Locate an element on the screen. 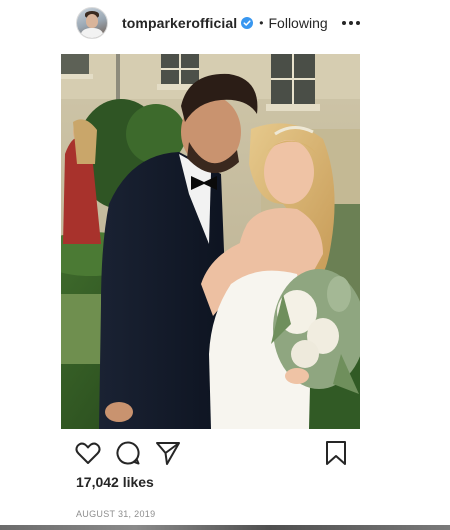 This screenshot has height=530, width=450. heart-icon is located at coordinates (88, 453).